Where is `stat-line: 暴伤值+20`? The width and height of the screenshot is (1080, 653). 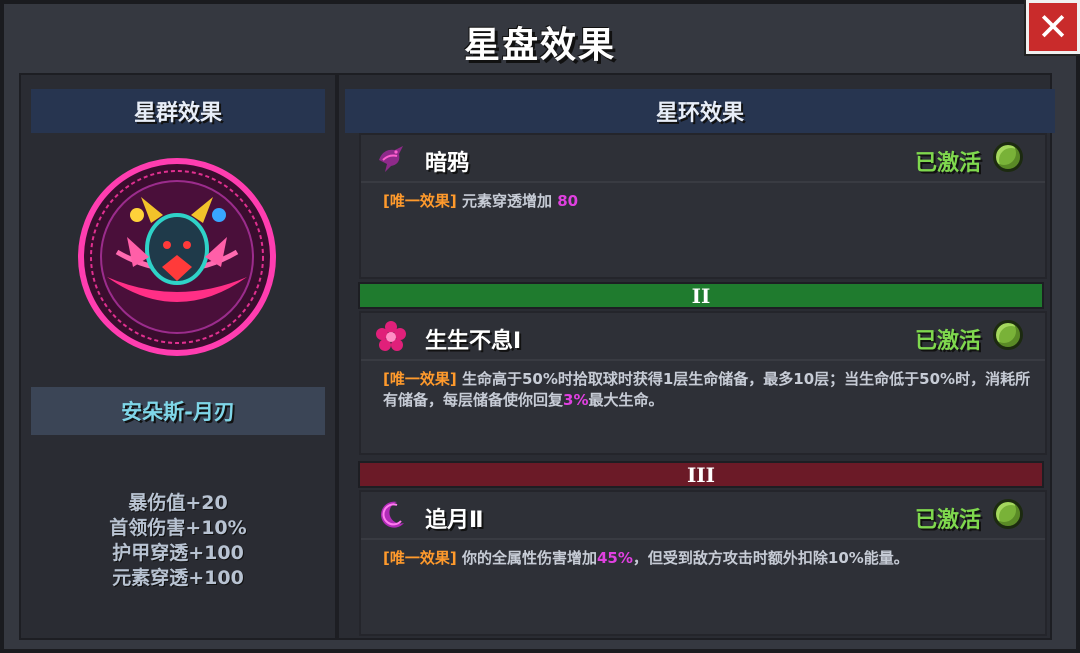
stat-line: 暴伤值+20 is located at coordinates (178, 503).